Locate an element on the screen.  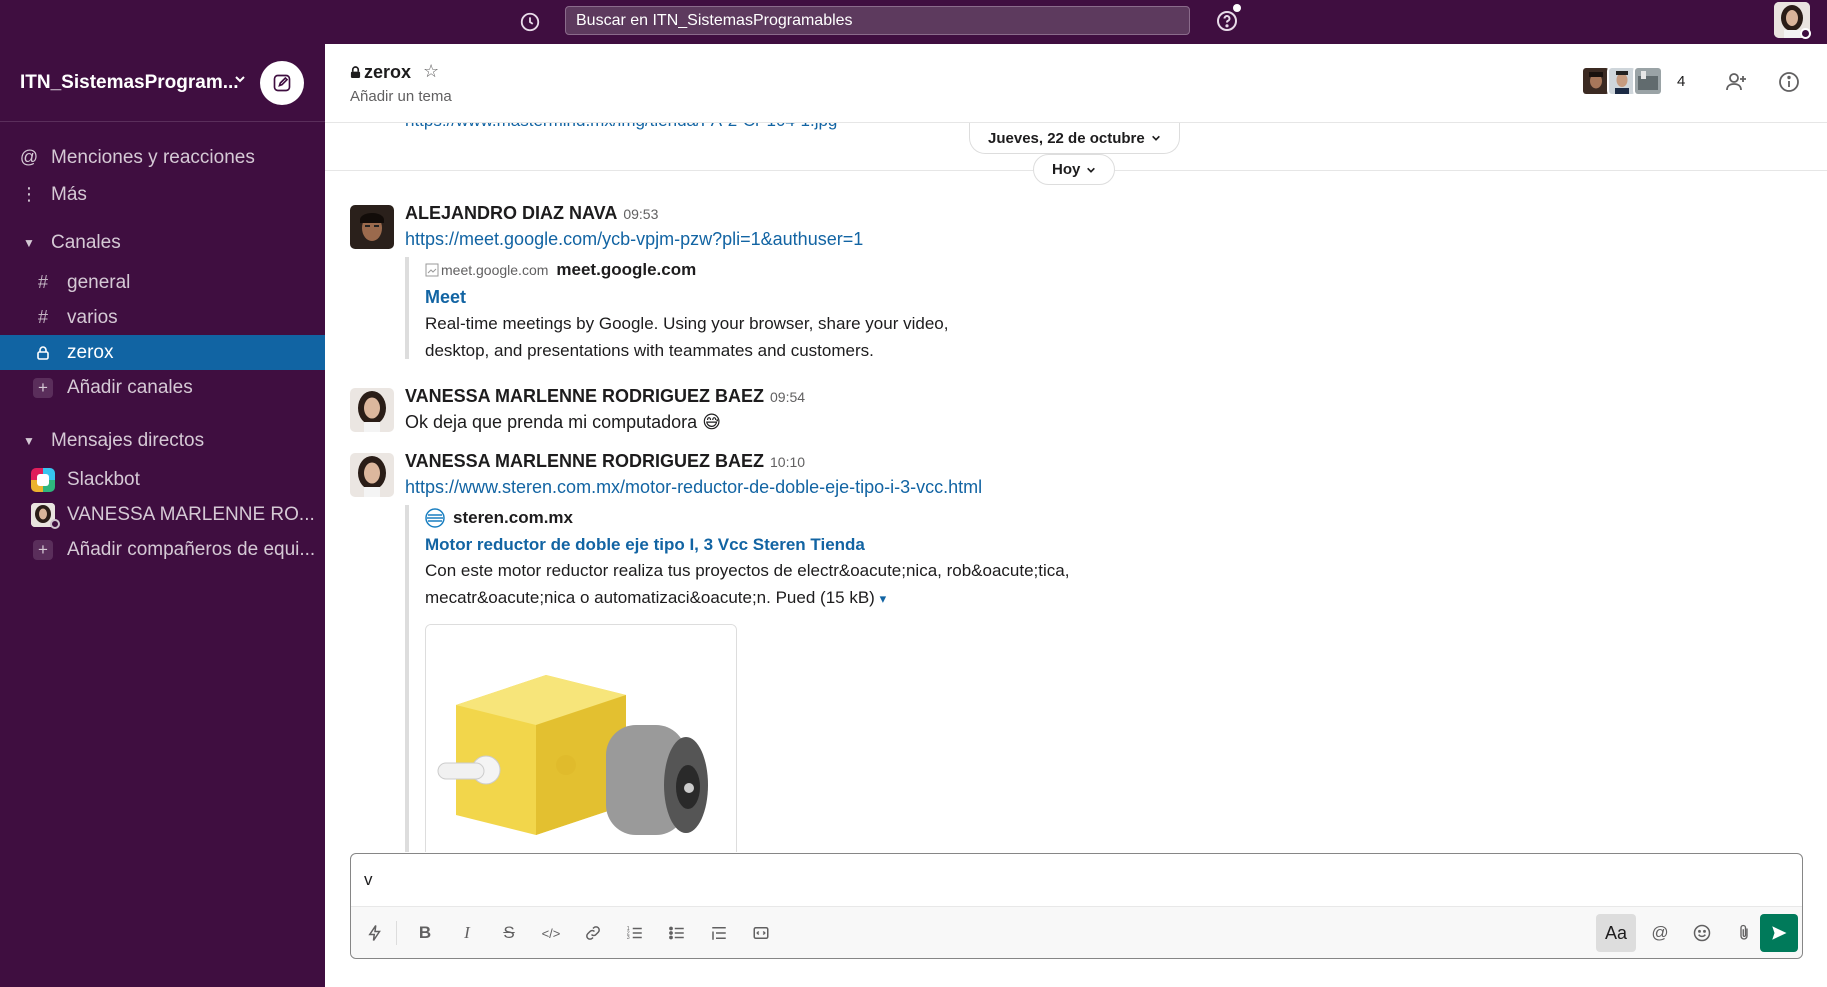
unfurl-site: meet.google.com meet.google.com is located at coordinates (725, 270).